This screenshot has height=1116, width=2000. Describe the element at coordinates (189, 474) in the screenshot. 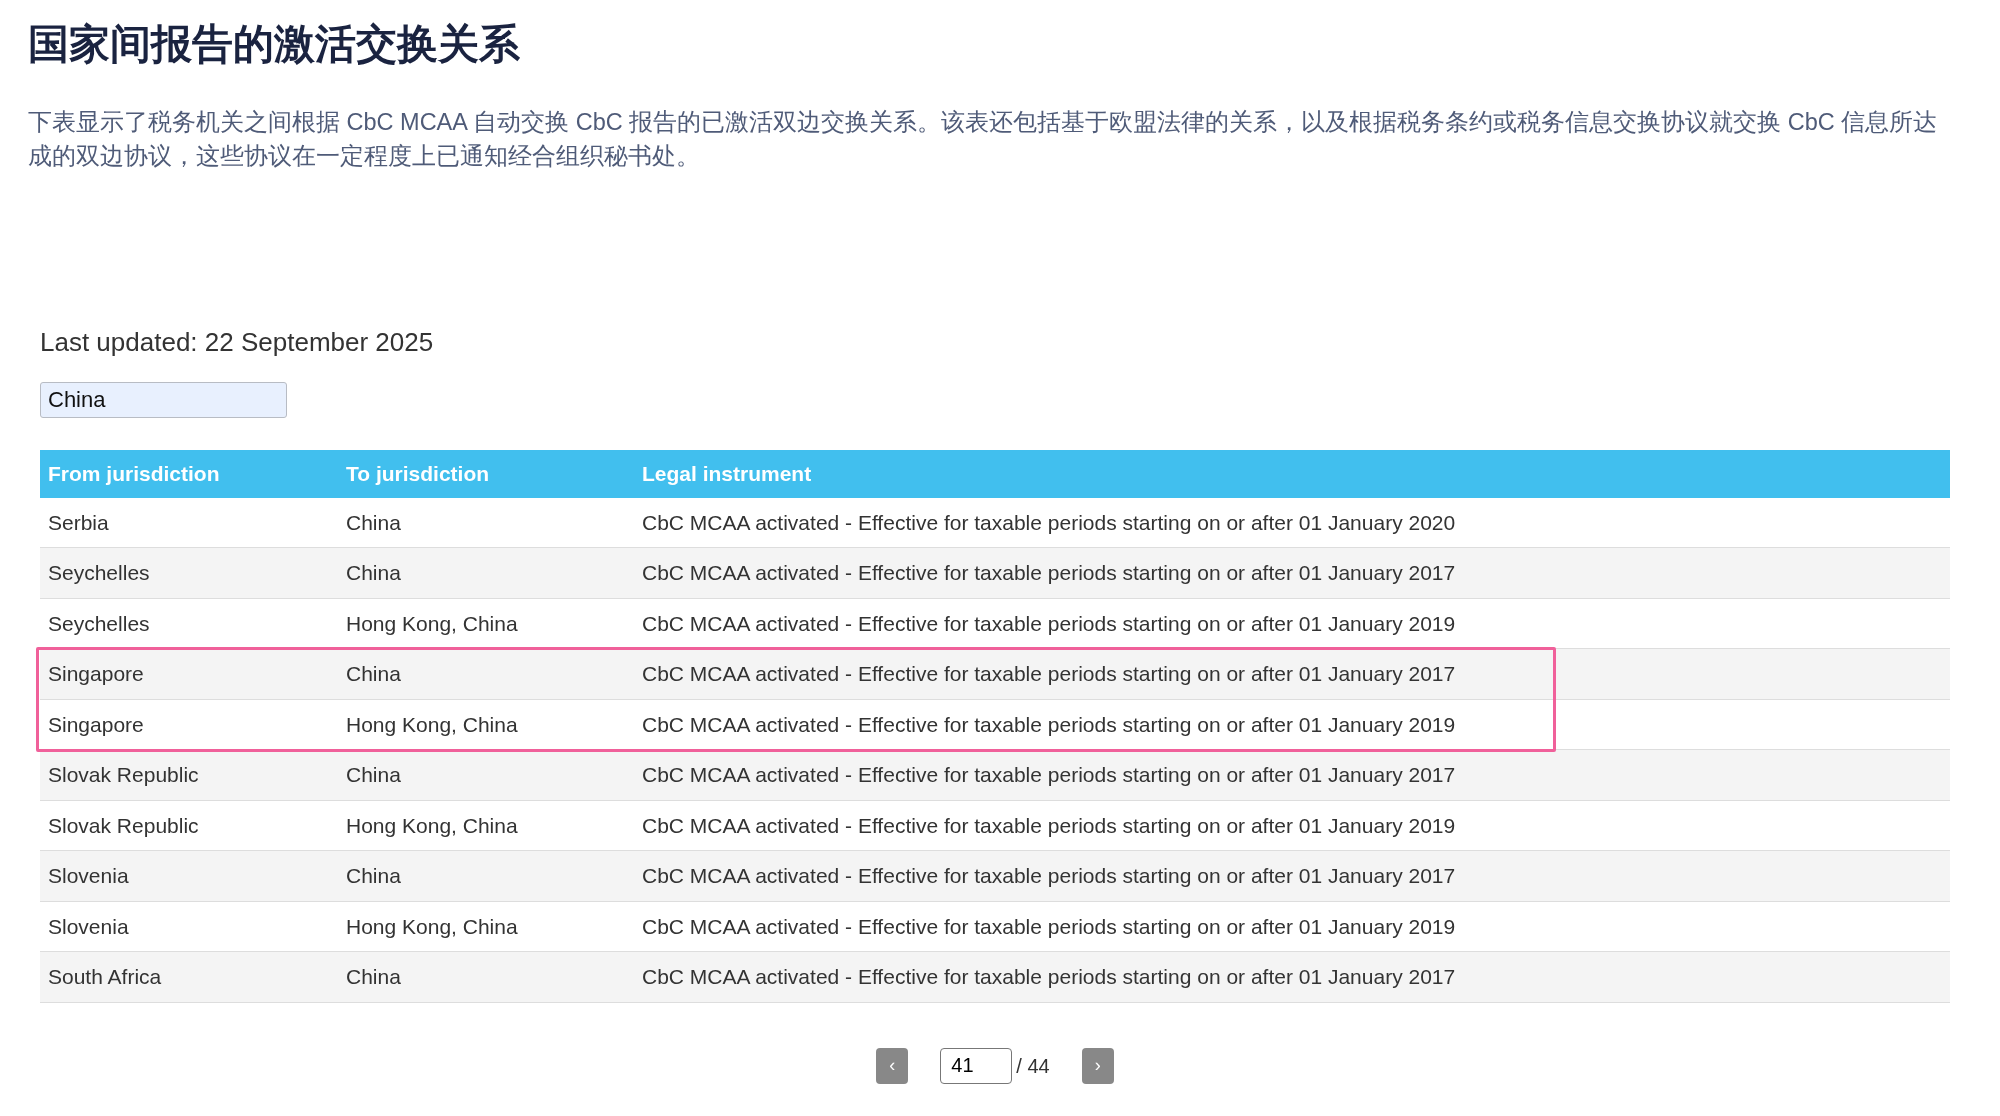

I see `column-header: From jurisdiction` at that location.